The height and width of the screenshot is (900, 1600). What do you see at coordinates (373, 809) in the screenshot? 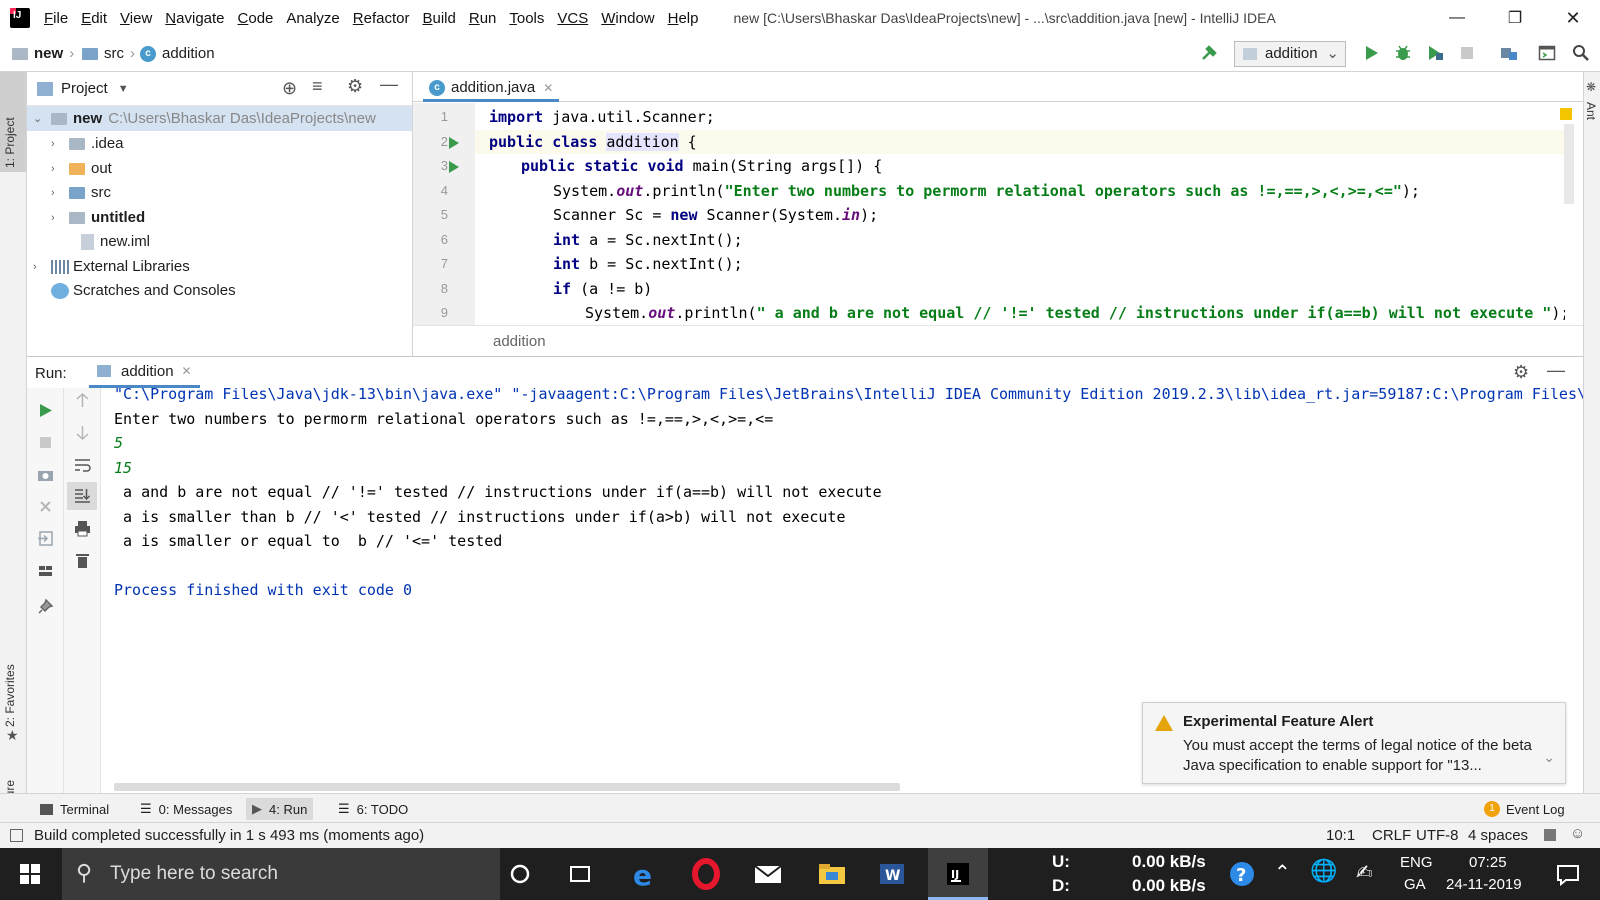
I see `todo-tool-tab: ☰ 6: TODO` at bounding box center [373, 809].